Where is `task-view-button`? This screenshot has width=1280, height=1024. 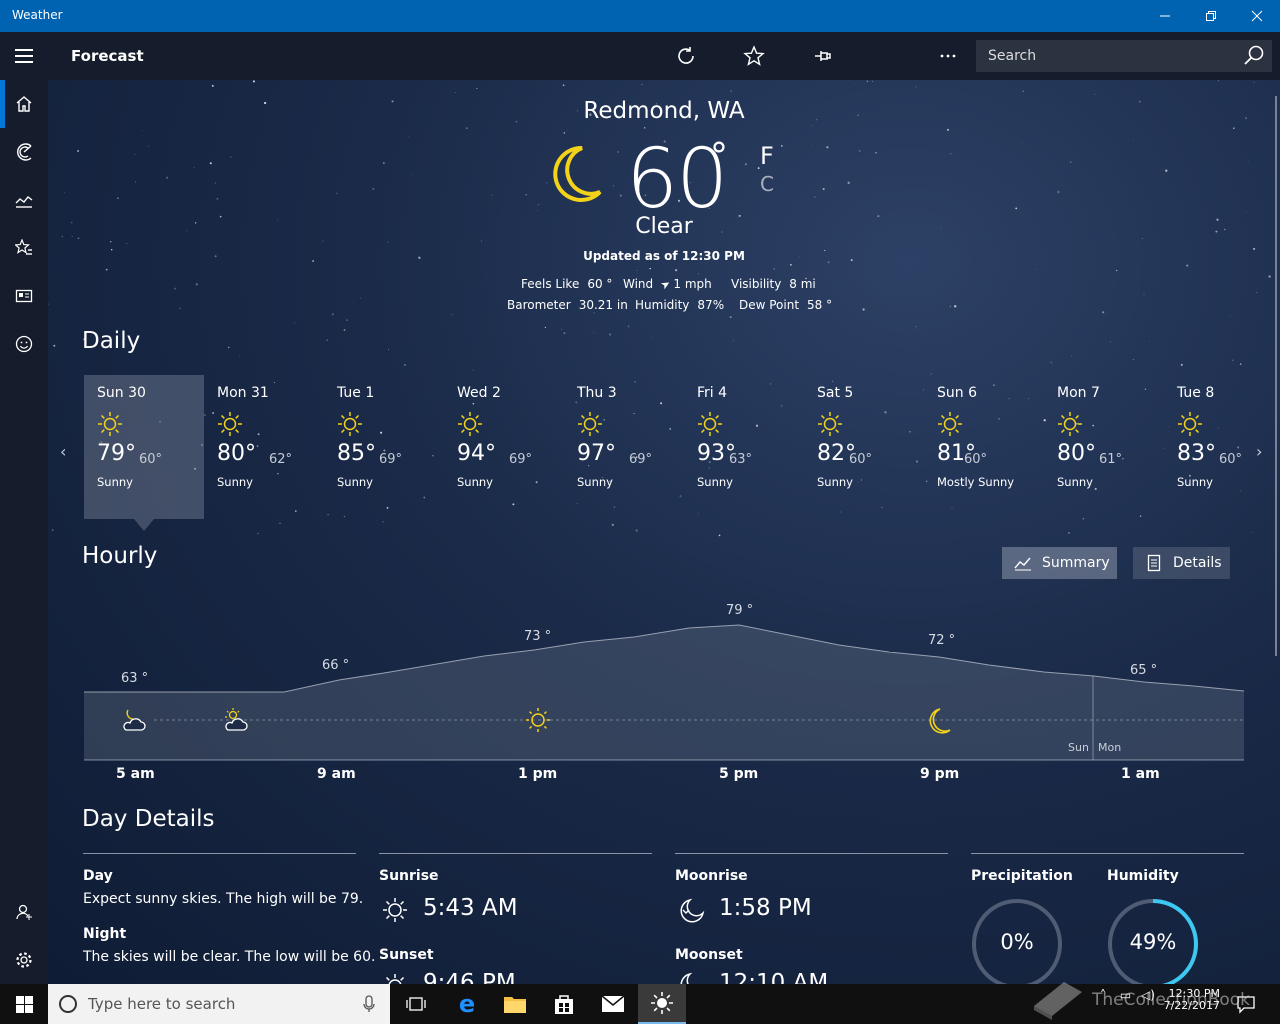
task-view-button is located at coordinates (416, 1004).